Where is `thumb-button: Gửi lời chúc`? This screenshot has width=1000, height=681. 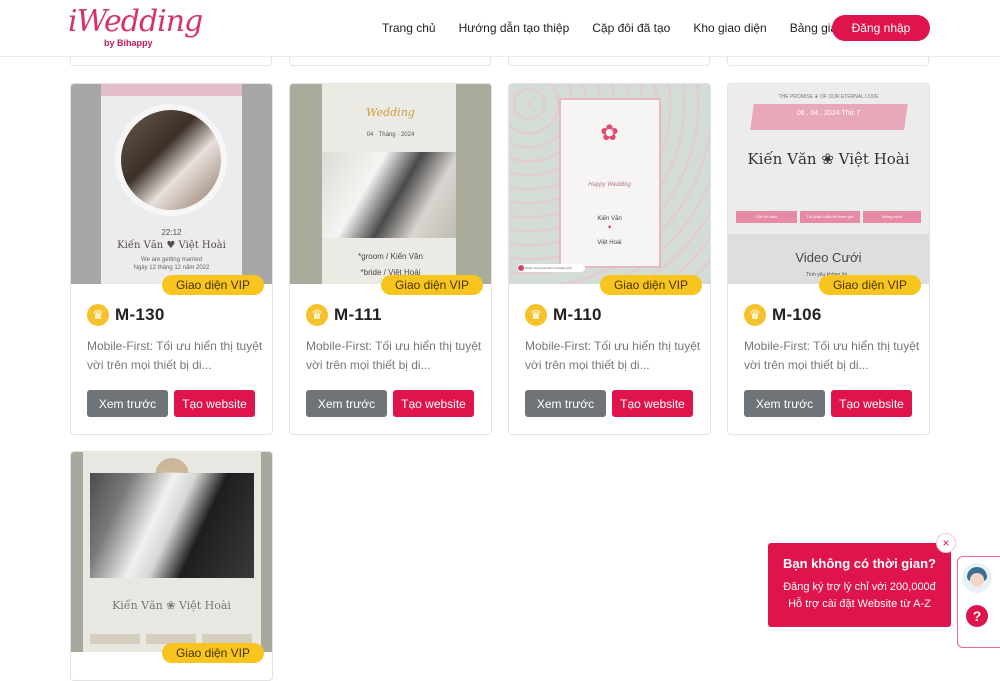 thumb-button: Gửi lời chúc is located at coordinates (766, 217).